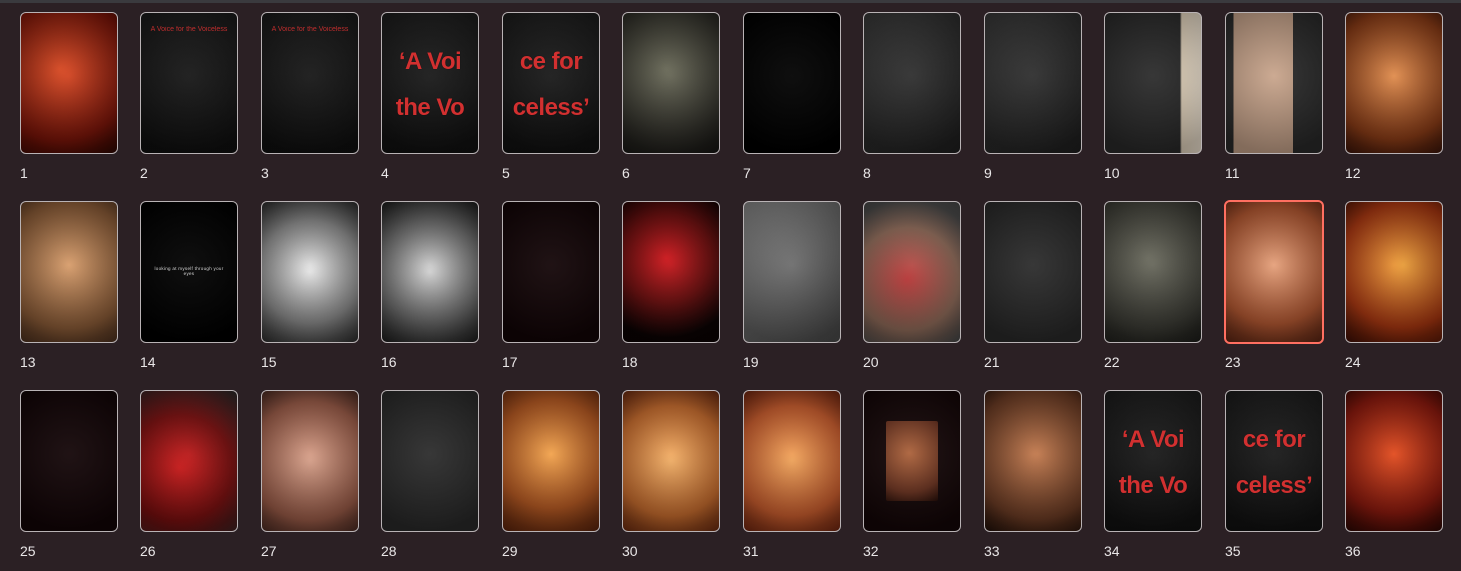 This screenshot has width=1461, height=571. I want to click on slide-number: 22, so click(1112, 362).